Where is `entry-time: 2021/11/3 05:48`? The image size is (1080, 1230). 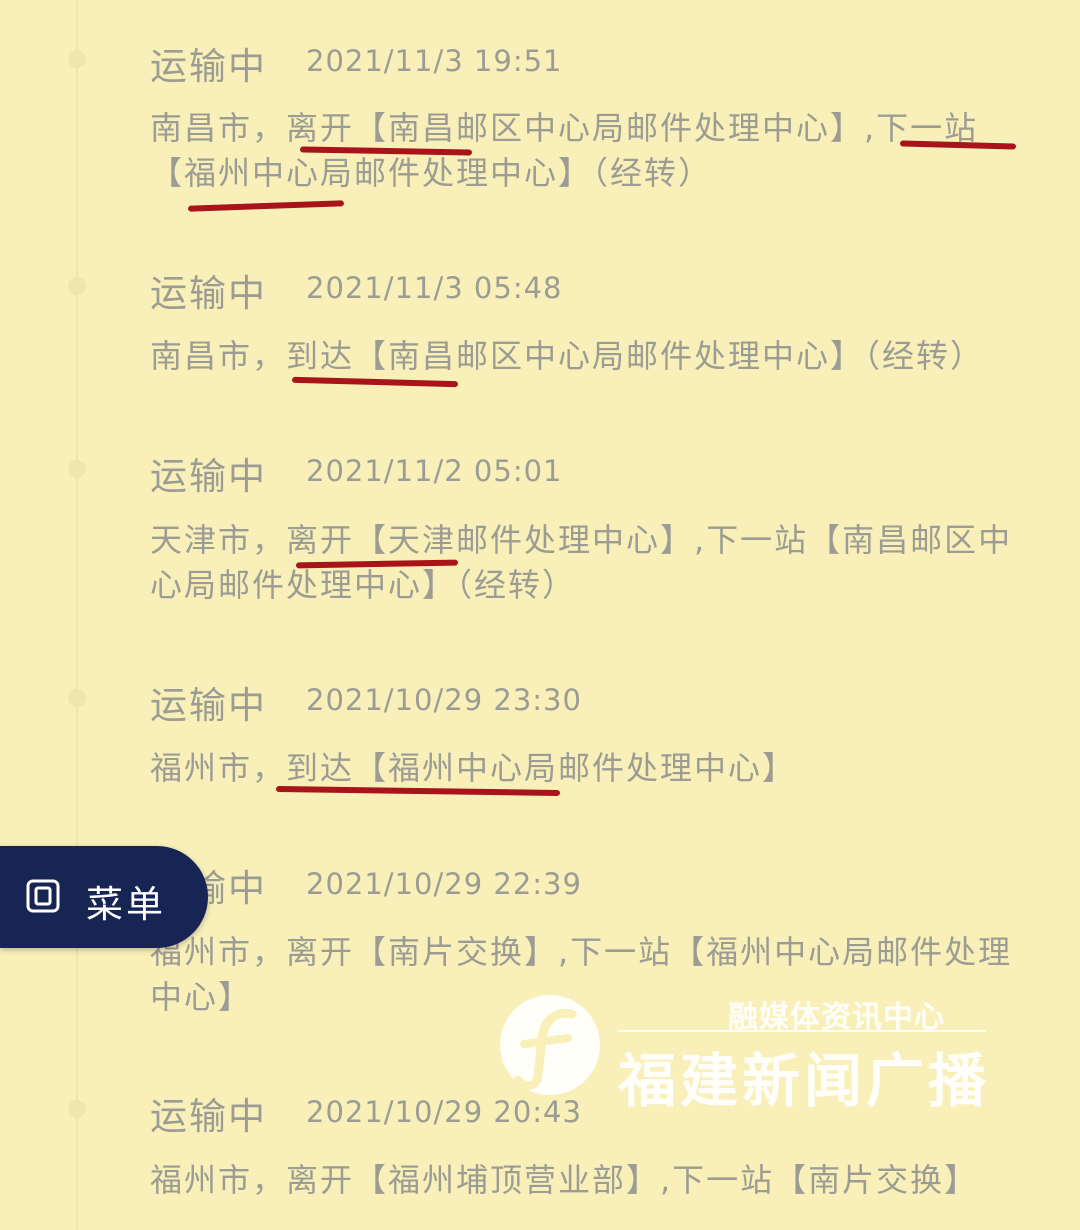
entry-time: 2021/11/3 05:48 is located at coordinates (434, 288).